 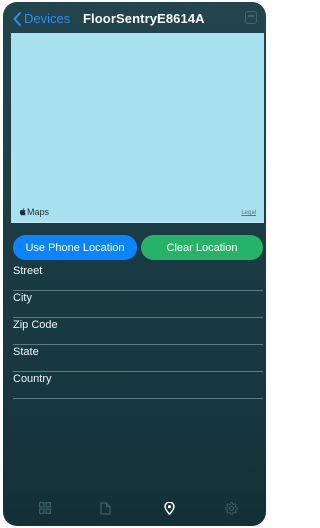 What do you see at coordinates (17, 18) in the screenshot?
I see `chevron-left-icon` at bounding box center [17, 18].